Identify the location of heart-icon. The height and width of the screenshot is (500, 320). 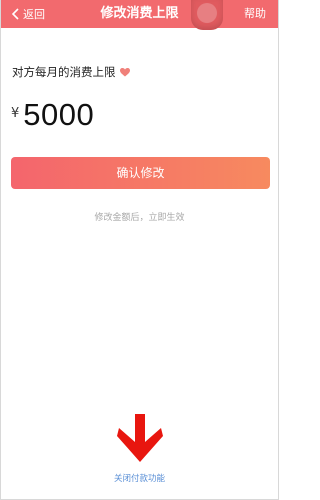
(124, 71).